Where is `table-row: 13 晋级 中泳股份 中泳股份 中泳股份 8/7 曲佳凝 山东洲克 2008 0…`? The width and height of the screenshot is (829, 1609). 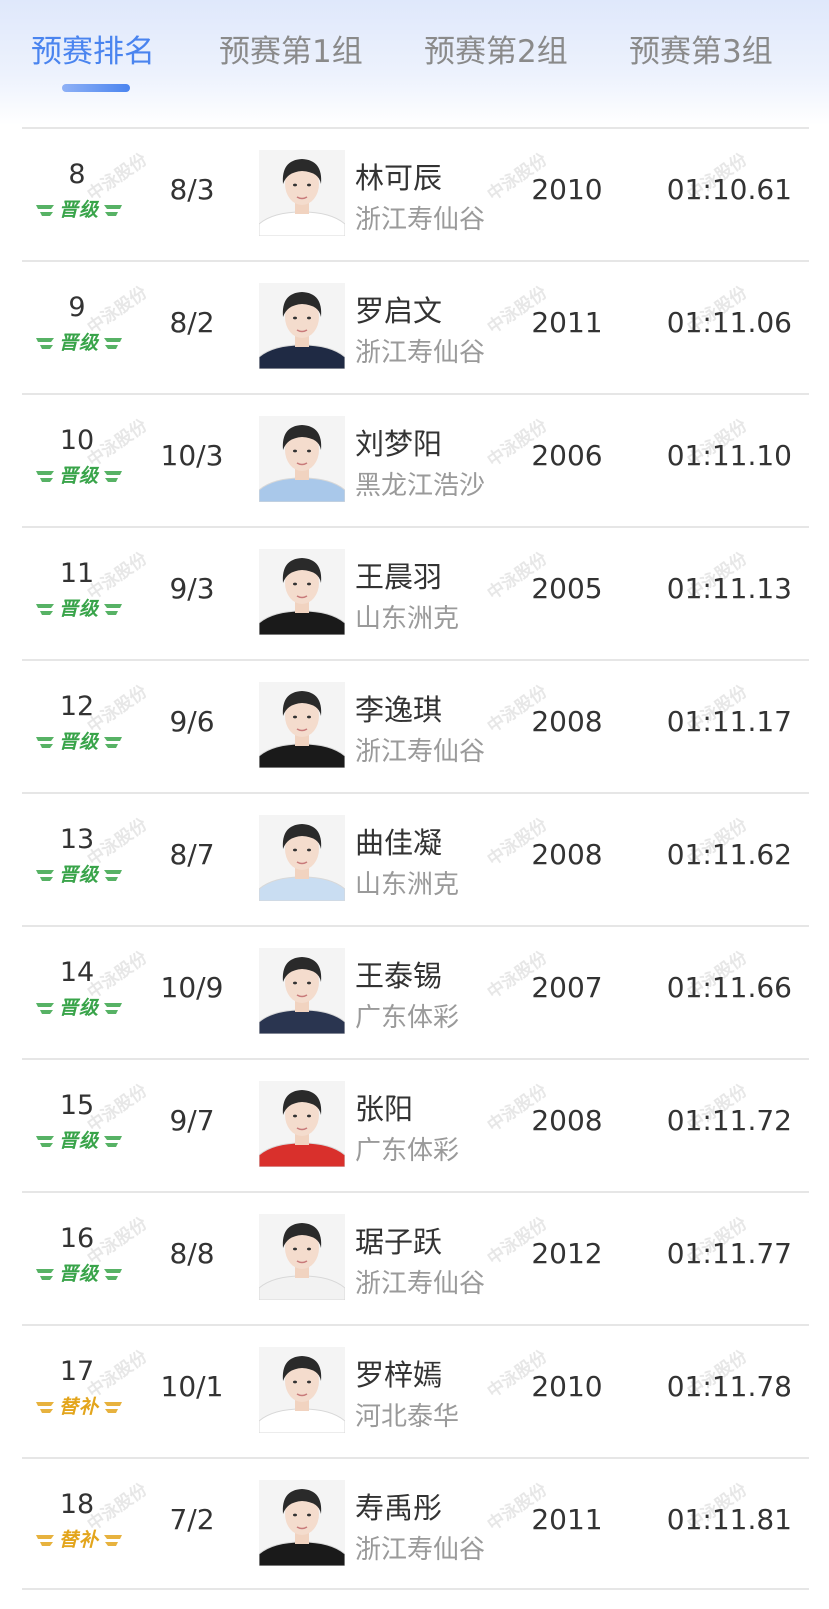 table-row: 13 晋级 中泳股份 中泳股份 中泳股份 8/7 曲佳凝 山东洲克 2008 0… is located at coordinates (415, 858).